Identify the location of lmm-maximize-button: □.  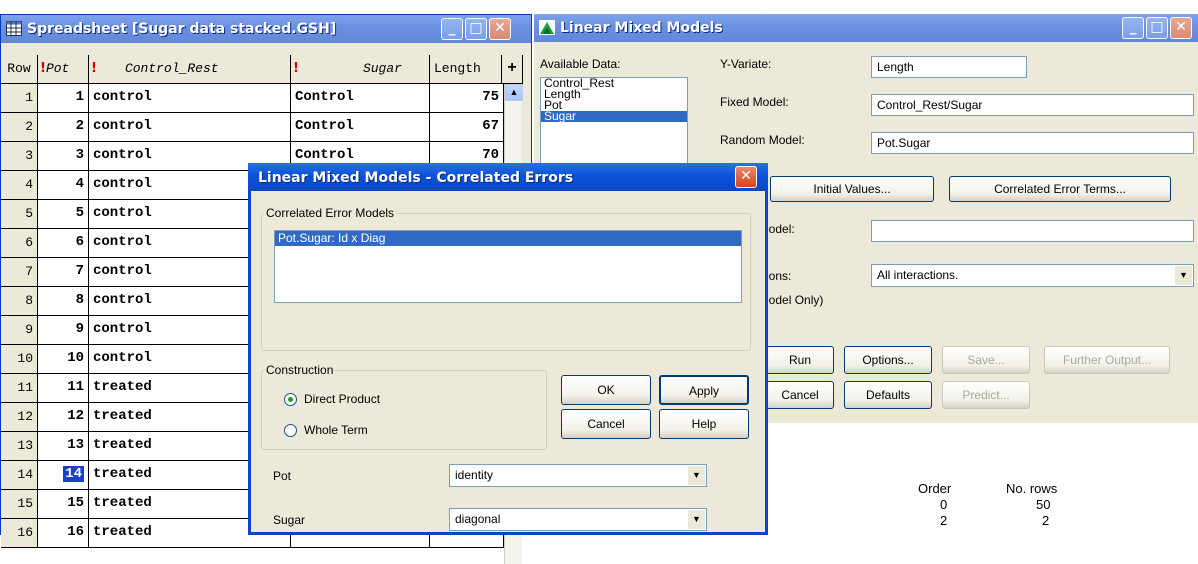
(1157, 28).